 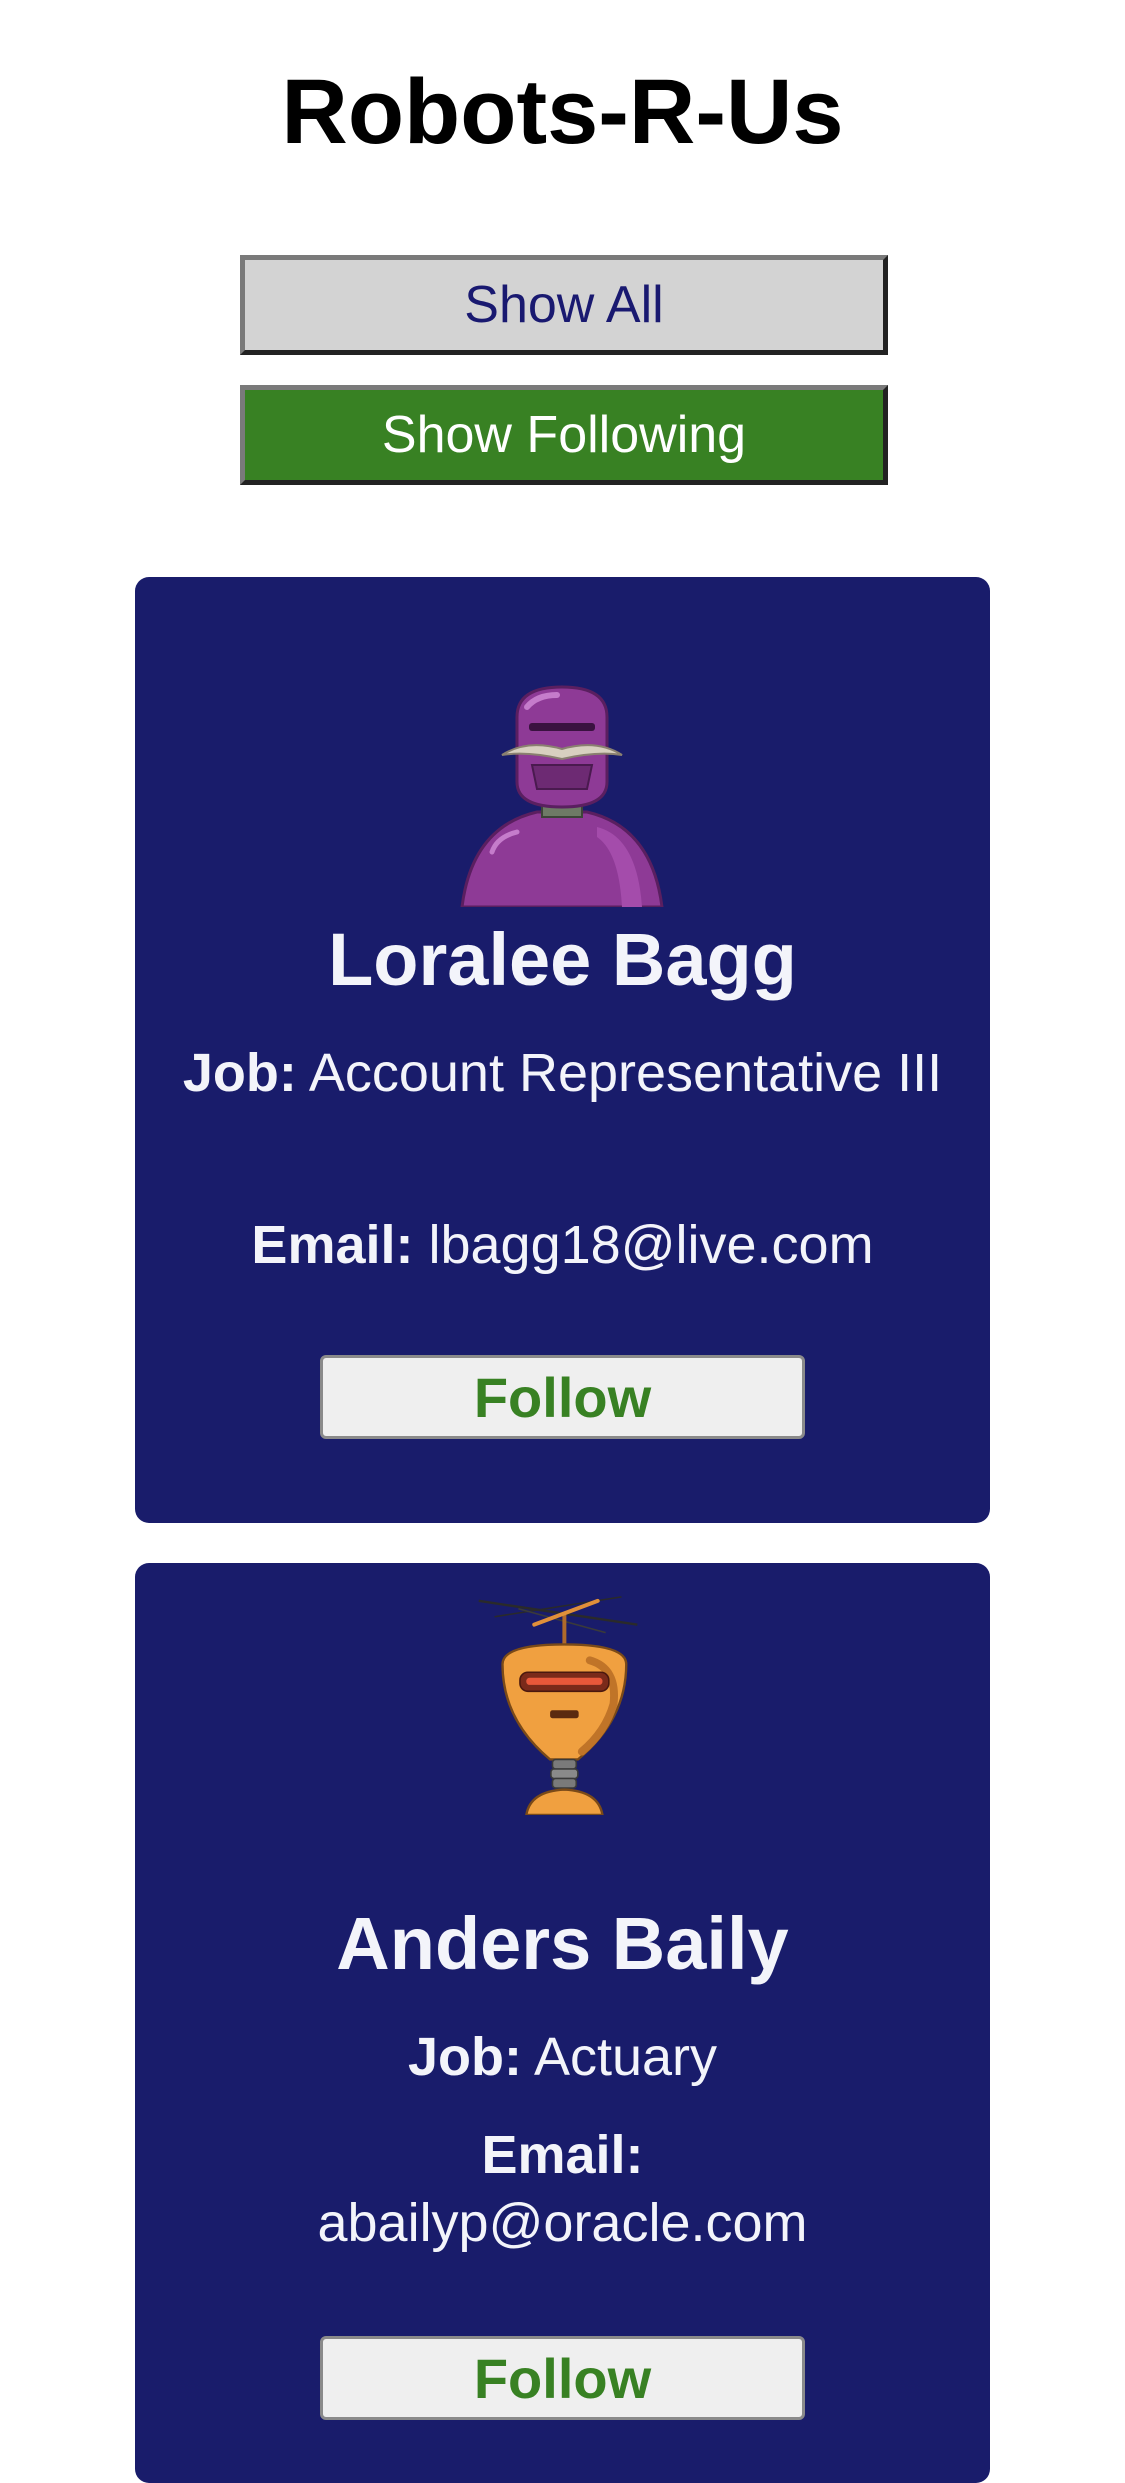 I want to click on robot-email: Email: abailyp@oracle.com, so click(x=562, y=2189).